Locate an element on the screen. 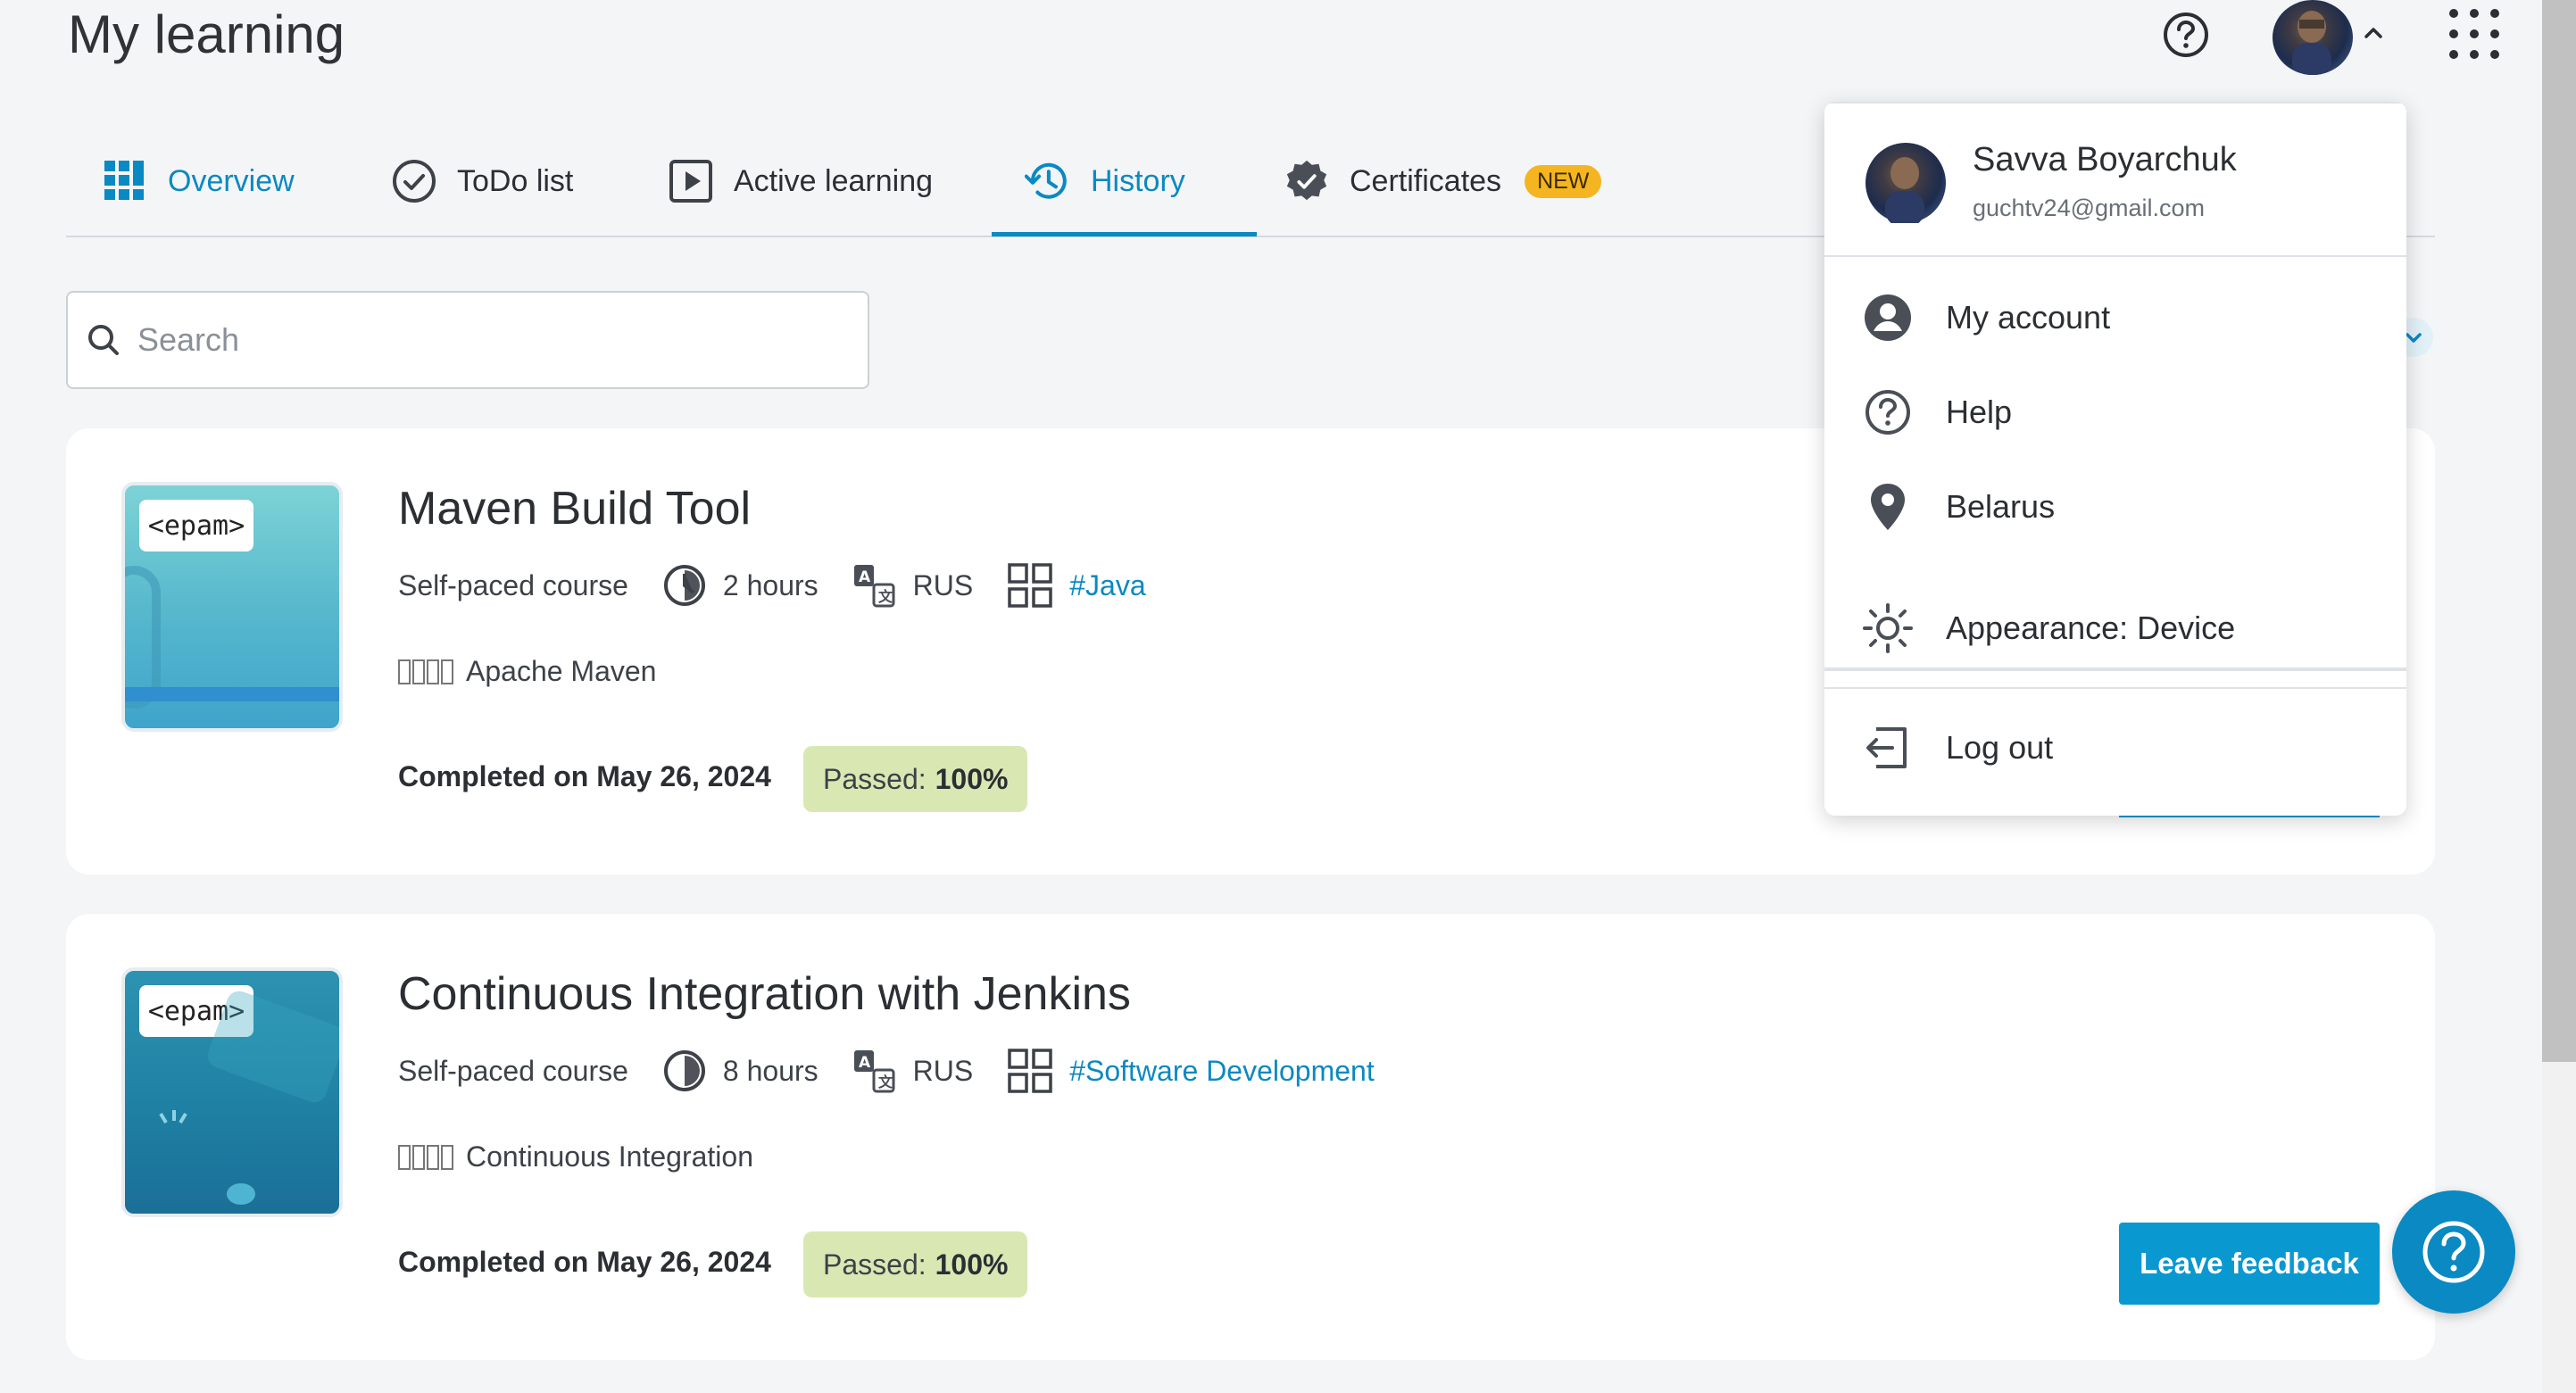  history-icon is located at coordinates (1048, 181).